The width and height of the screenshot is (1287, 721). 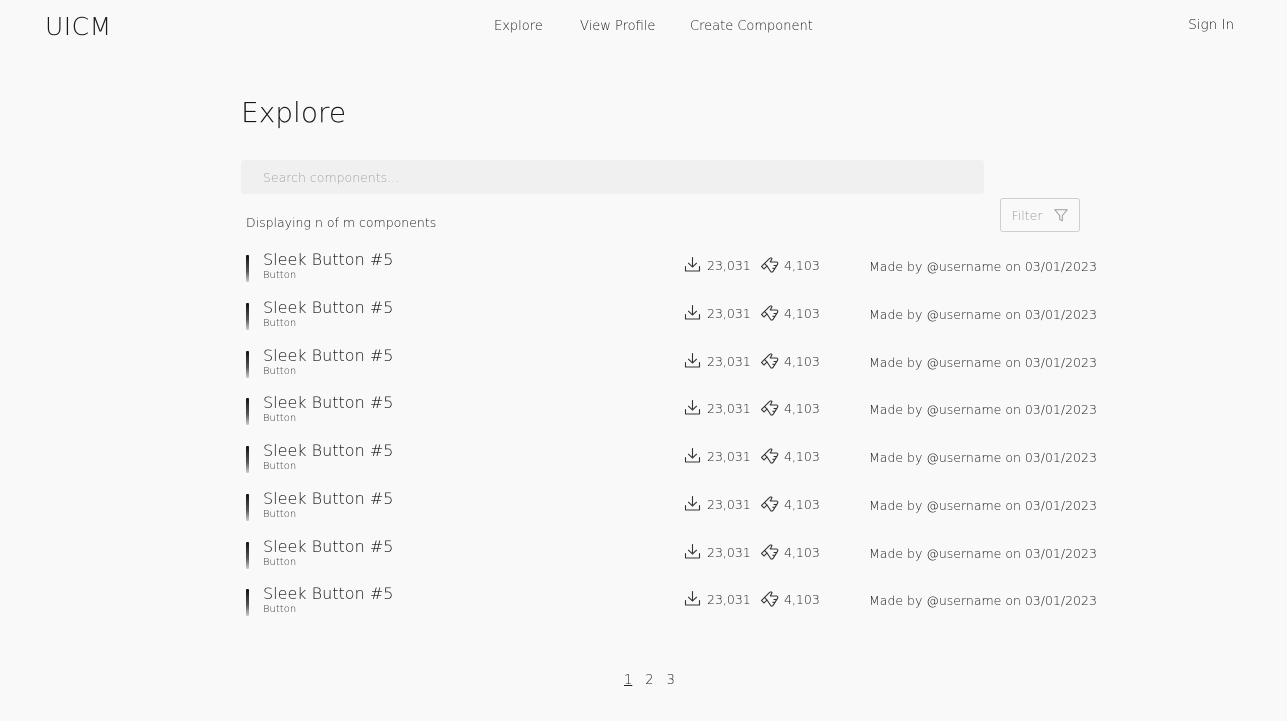 I want to click on nav-explore-link: Explore, so click(x=518, y=26).